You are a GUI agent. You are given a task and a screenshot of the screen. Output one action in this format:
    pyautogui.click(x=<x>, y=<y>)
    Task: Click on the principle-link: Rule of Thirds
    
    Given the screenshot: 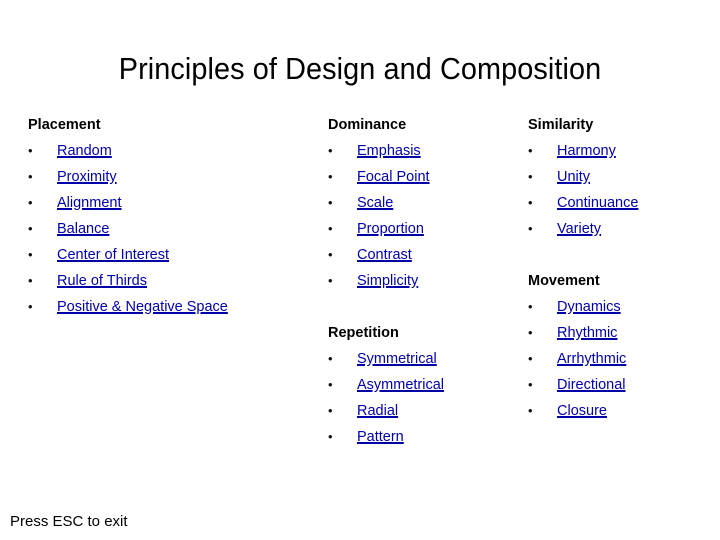 What is the action you would take?
    pyautogui.click(x=102, y=281)
    